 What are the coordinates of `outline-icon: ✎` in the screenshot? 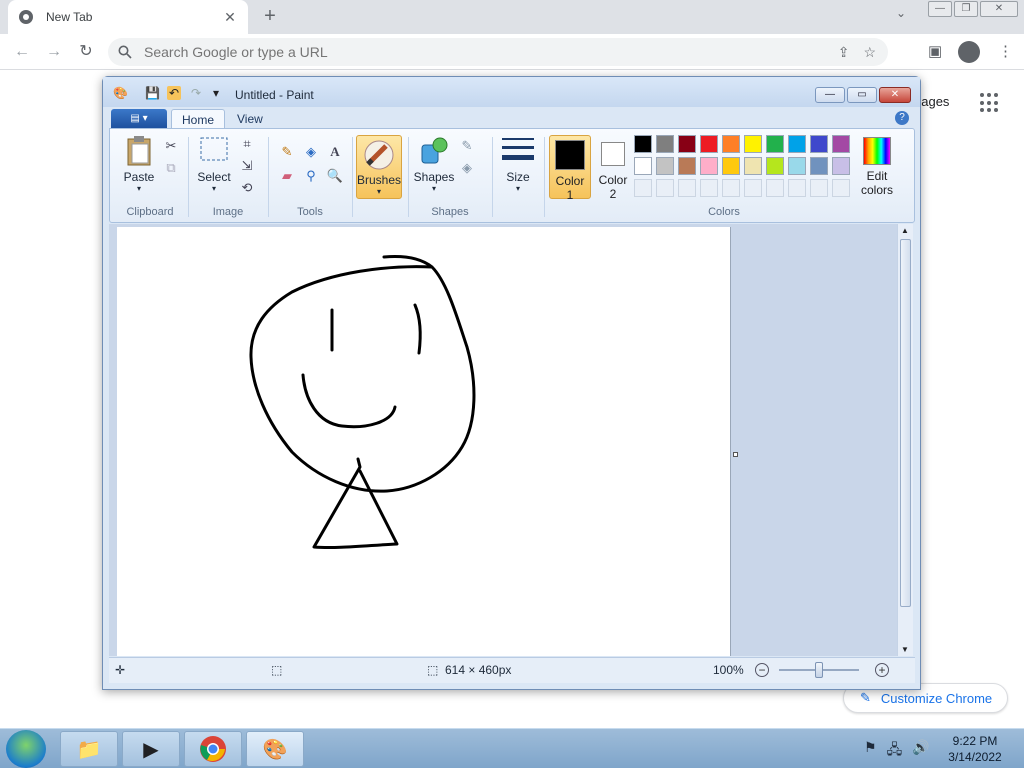 It's located at (467, 146).